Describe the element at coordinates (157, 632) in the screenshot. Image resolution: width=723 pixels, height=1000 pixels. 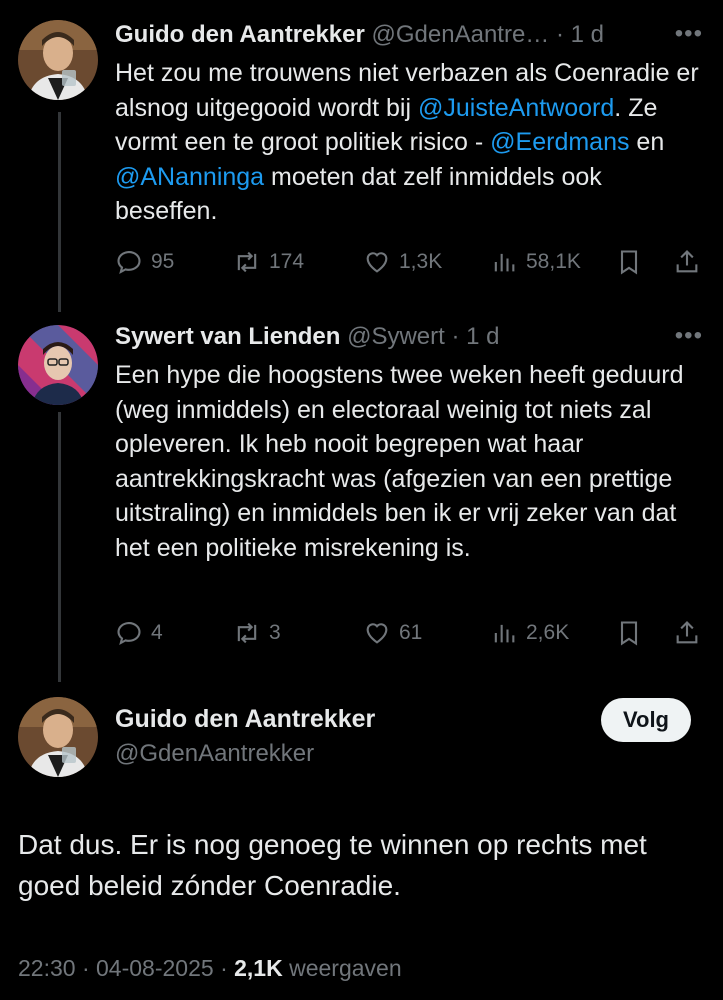
I see `reply-count: 4` at that location.